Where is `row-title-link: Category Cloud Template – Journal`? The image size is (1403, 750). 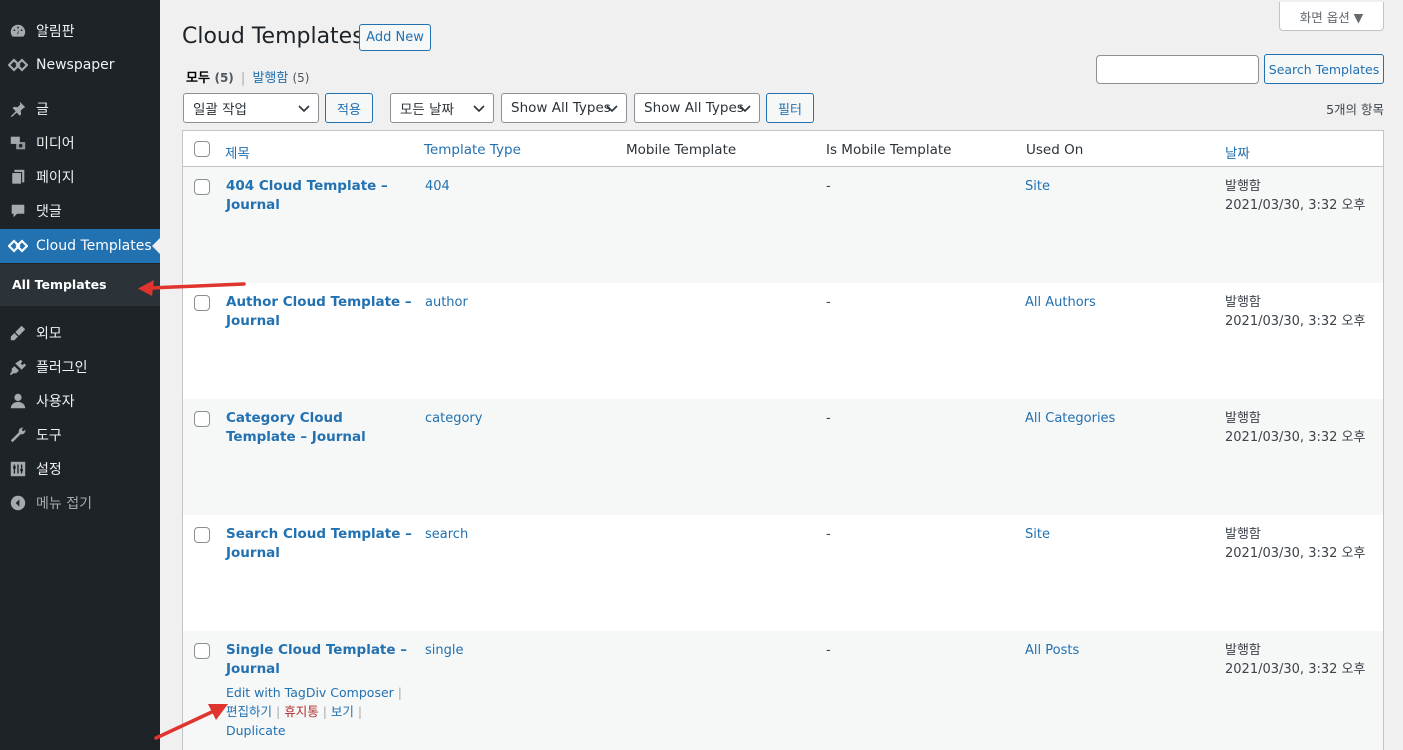
row-title-link: Category Cloud Template – Journal is located at coordinates (321, 428).